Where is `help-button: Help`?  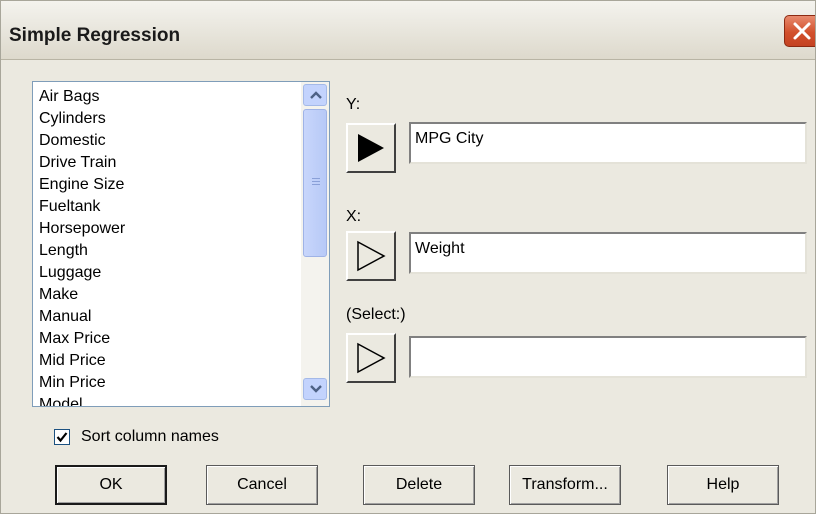
help-button: Help is located at coordinates (723, 485).